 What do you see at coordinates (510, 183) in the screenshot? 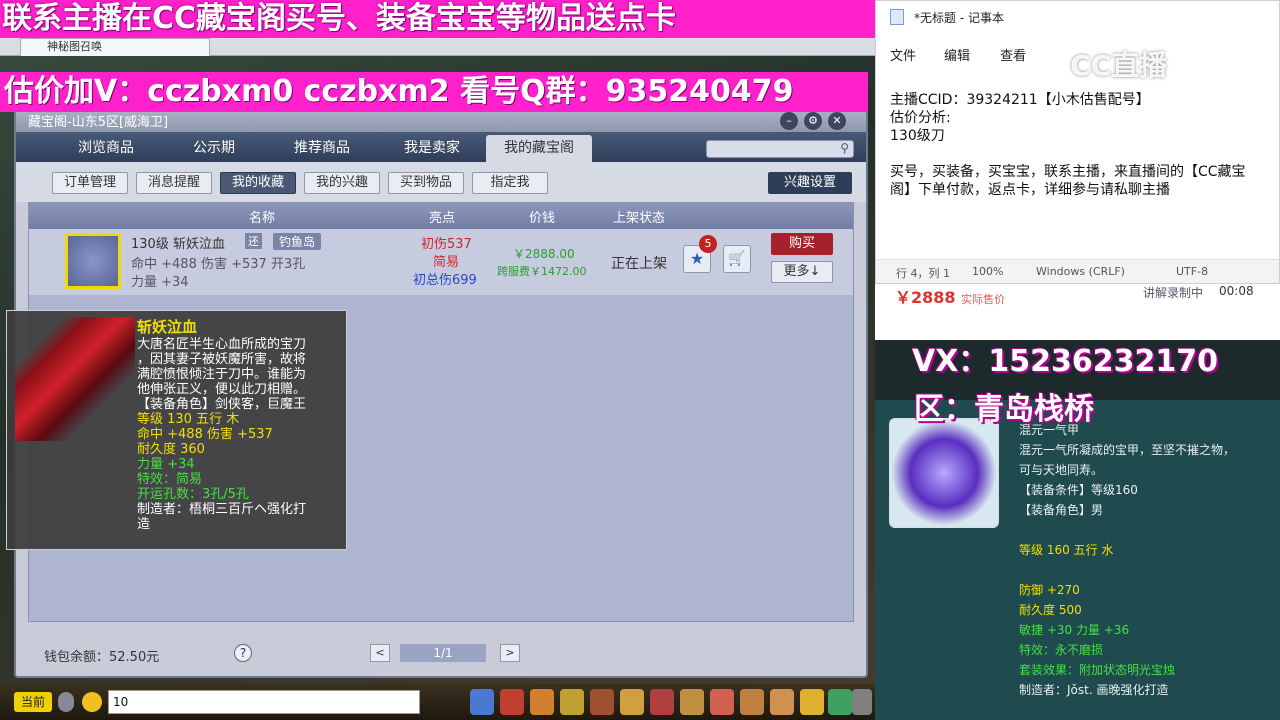
I see `assigned-button: 指定我` at bounding box center [510, 183].